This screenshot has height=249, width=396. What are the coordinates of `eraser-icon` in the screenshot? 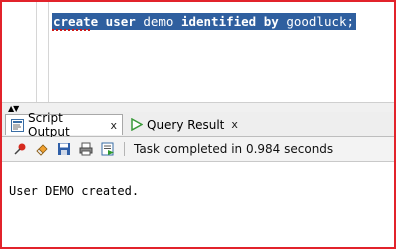 It's located at (42, 149).